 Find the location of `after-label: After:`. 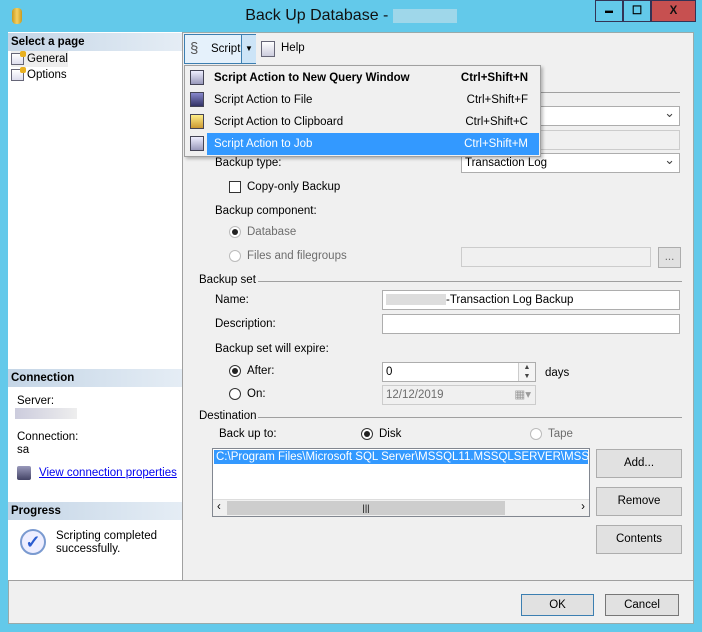

after-label: After: is located at coordinates (261, 371).